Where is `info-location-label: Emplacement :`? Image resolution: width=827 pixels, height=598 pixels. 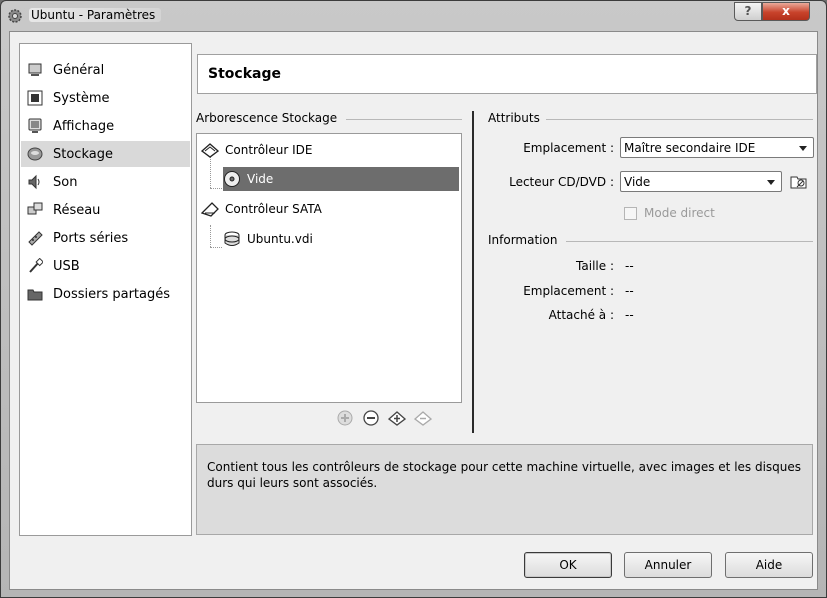
info-location-label: Emplacement : is located at coordinates (568, 291).